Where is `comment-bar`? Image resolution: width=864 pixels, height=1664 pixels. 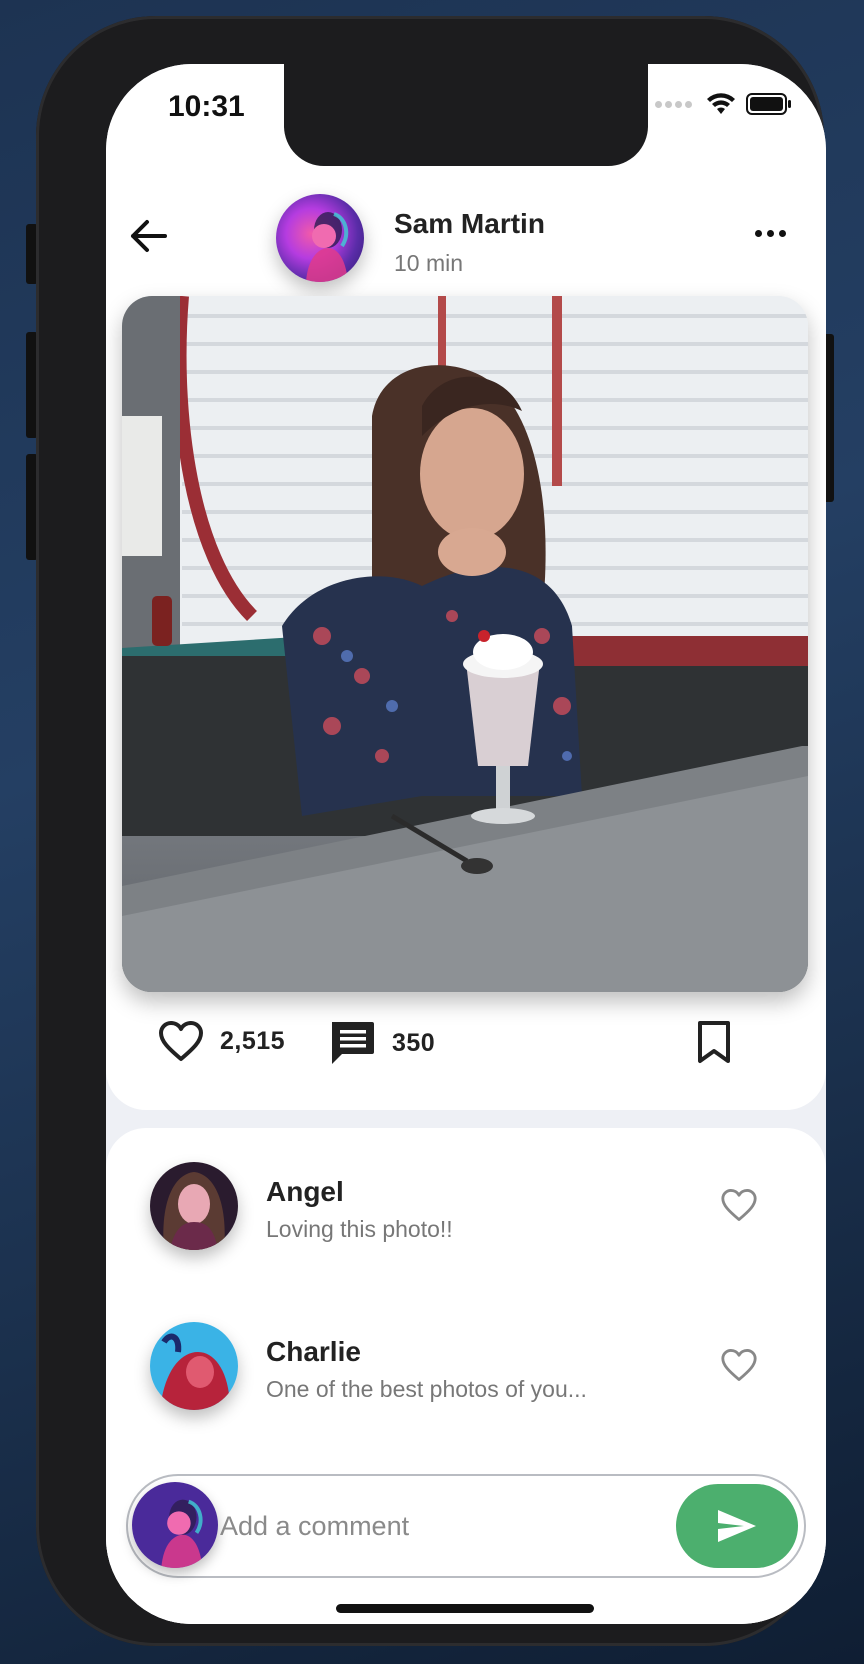 comment-bar is located at coordinates (466, 1526).